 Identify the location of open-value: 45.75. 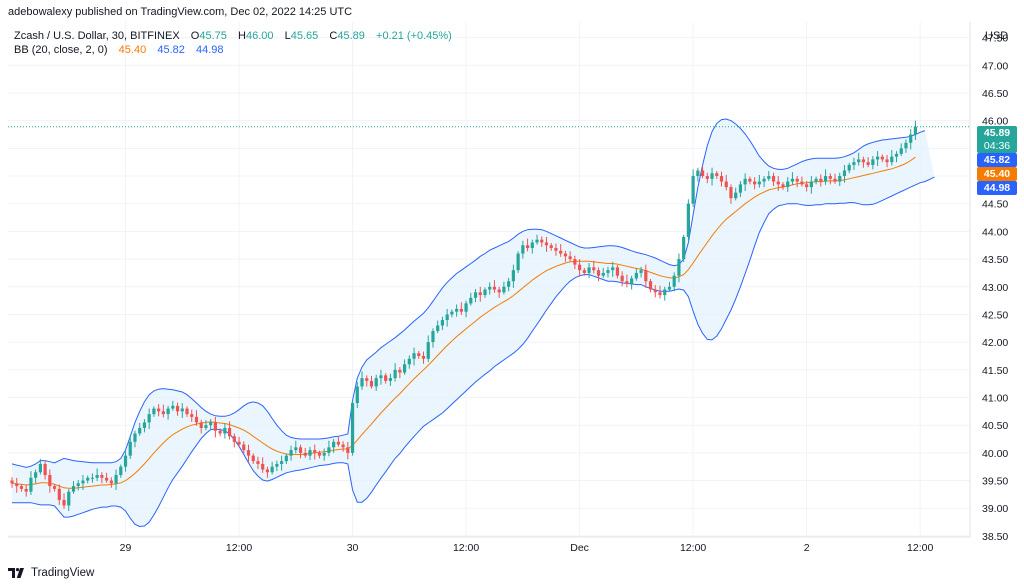
(213, 36).